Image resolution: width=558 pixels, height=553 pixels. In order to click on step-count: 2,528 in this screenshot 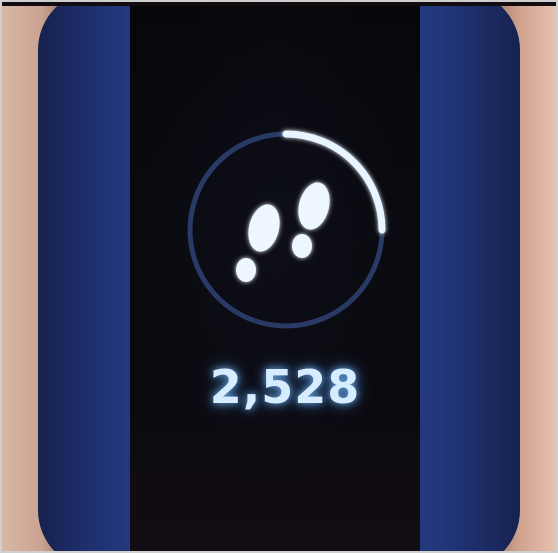, I will do `click(285, 387)`.